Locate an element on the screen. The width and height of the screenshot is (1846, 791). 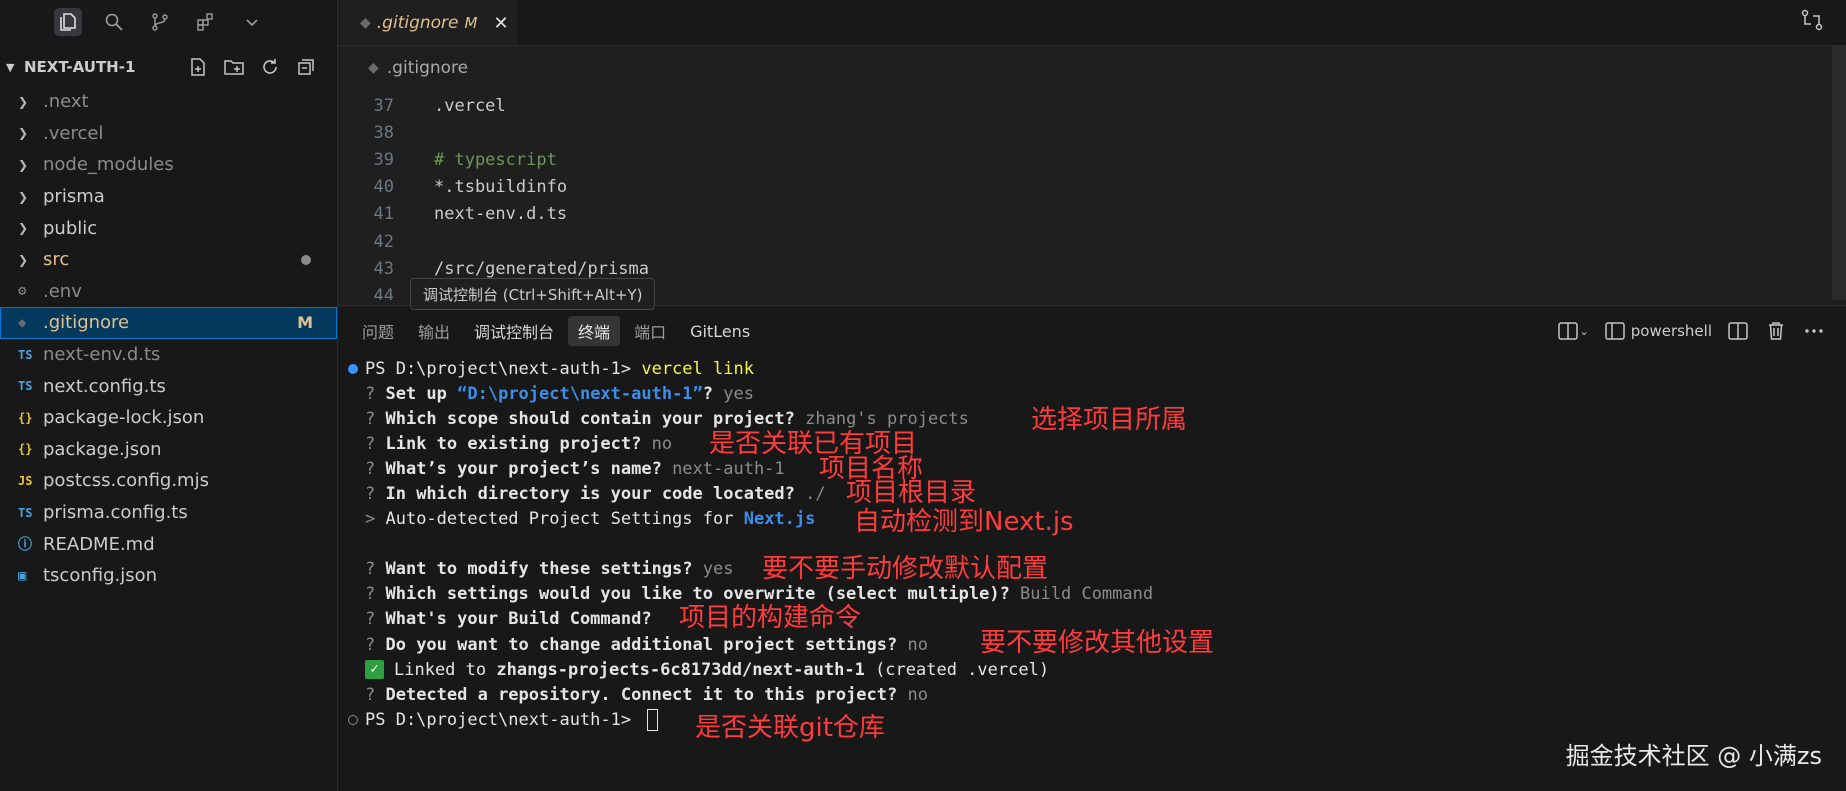
code-line: 41 next-env.d.ts is located at coordinates (1092, 214).